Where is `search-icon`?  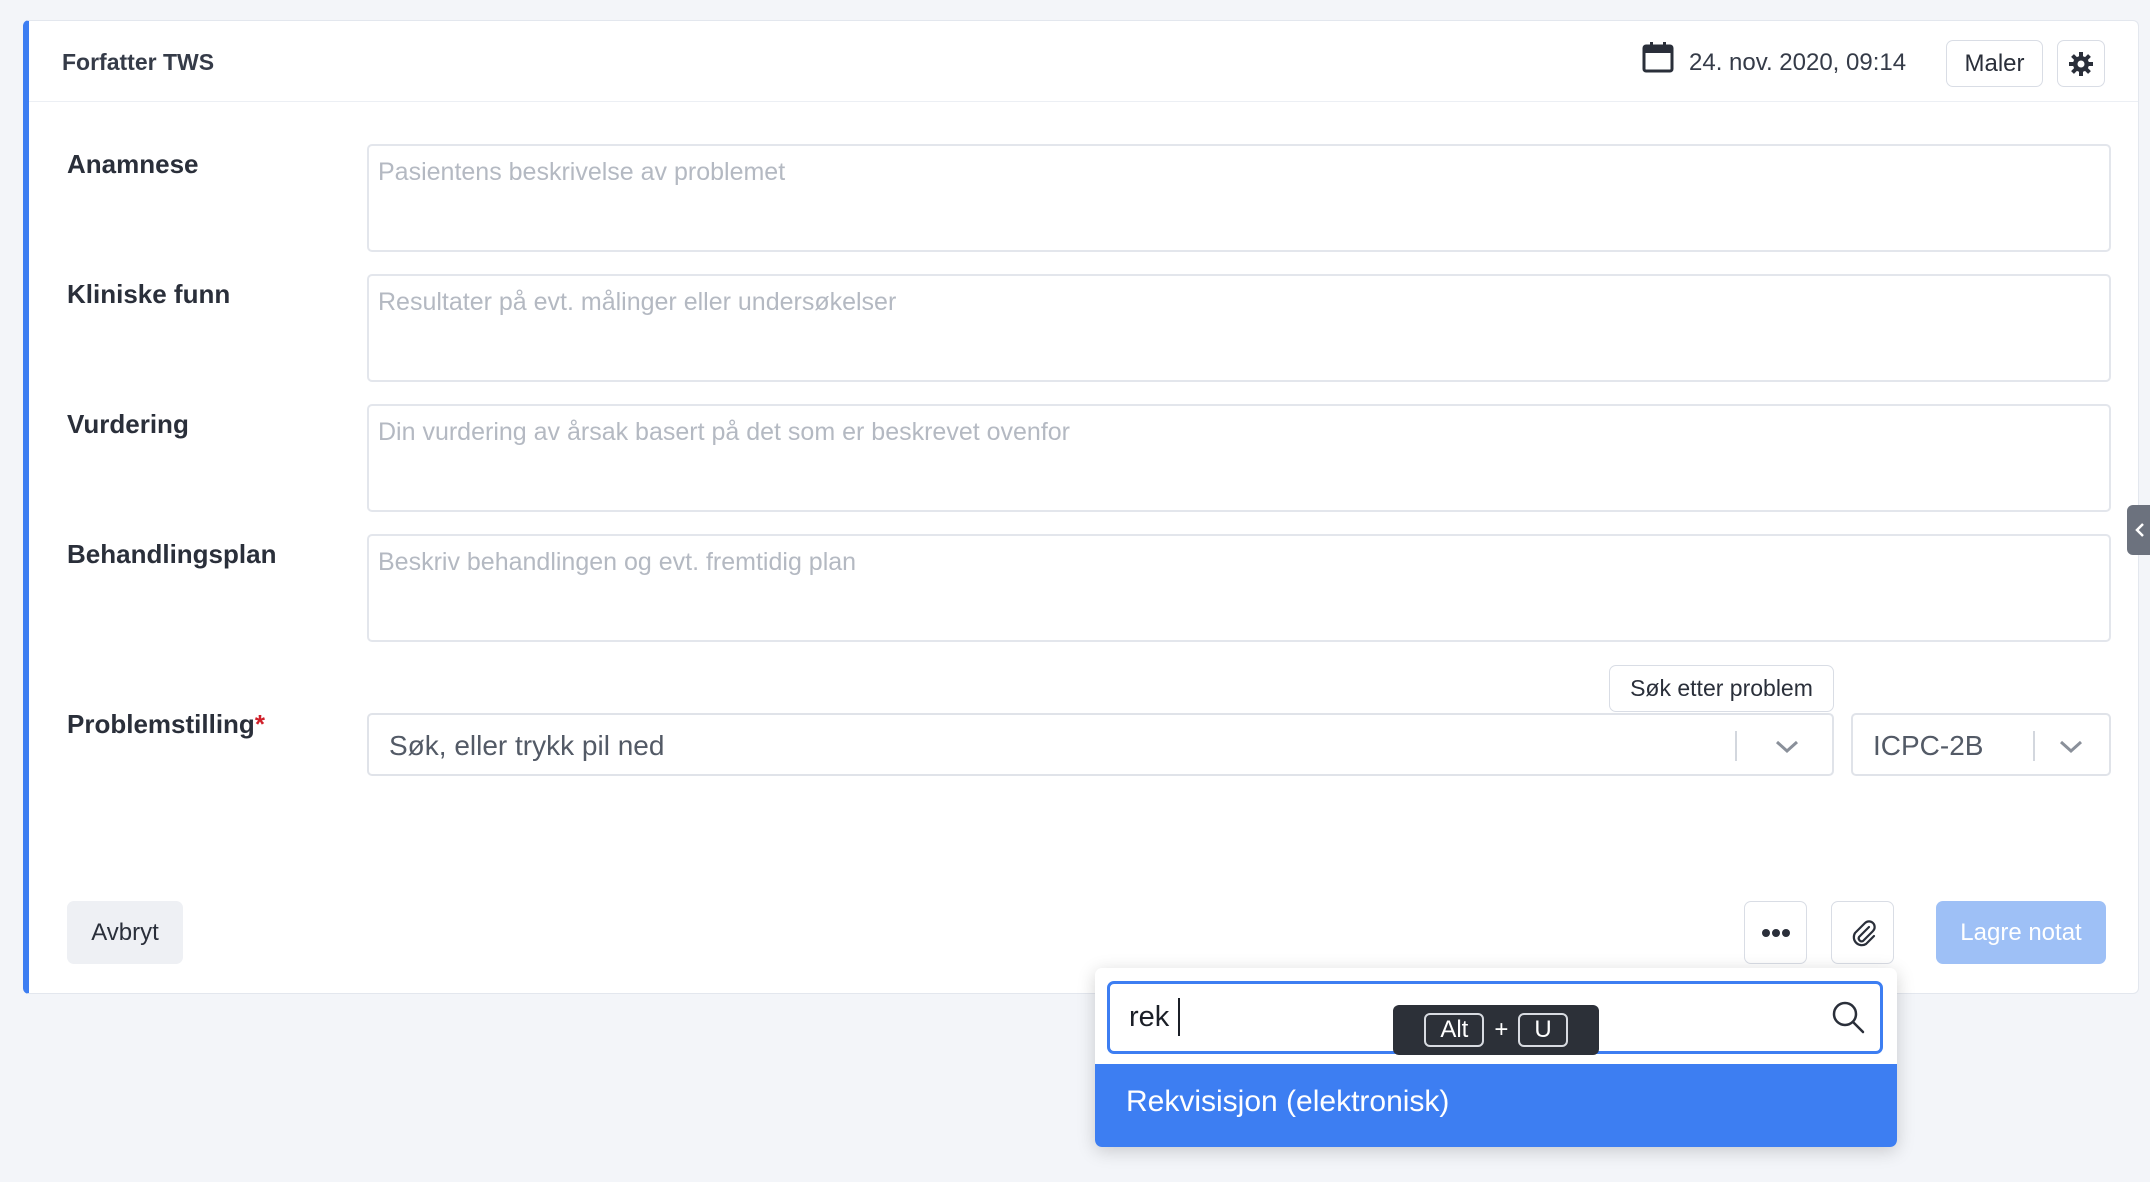
search-icon is located at coordinates (1848, 1017).